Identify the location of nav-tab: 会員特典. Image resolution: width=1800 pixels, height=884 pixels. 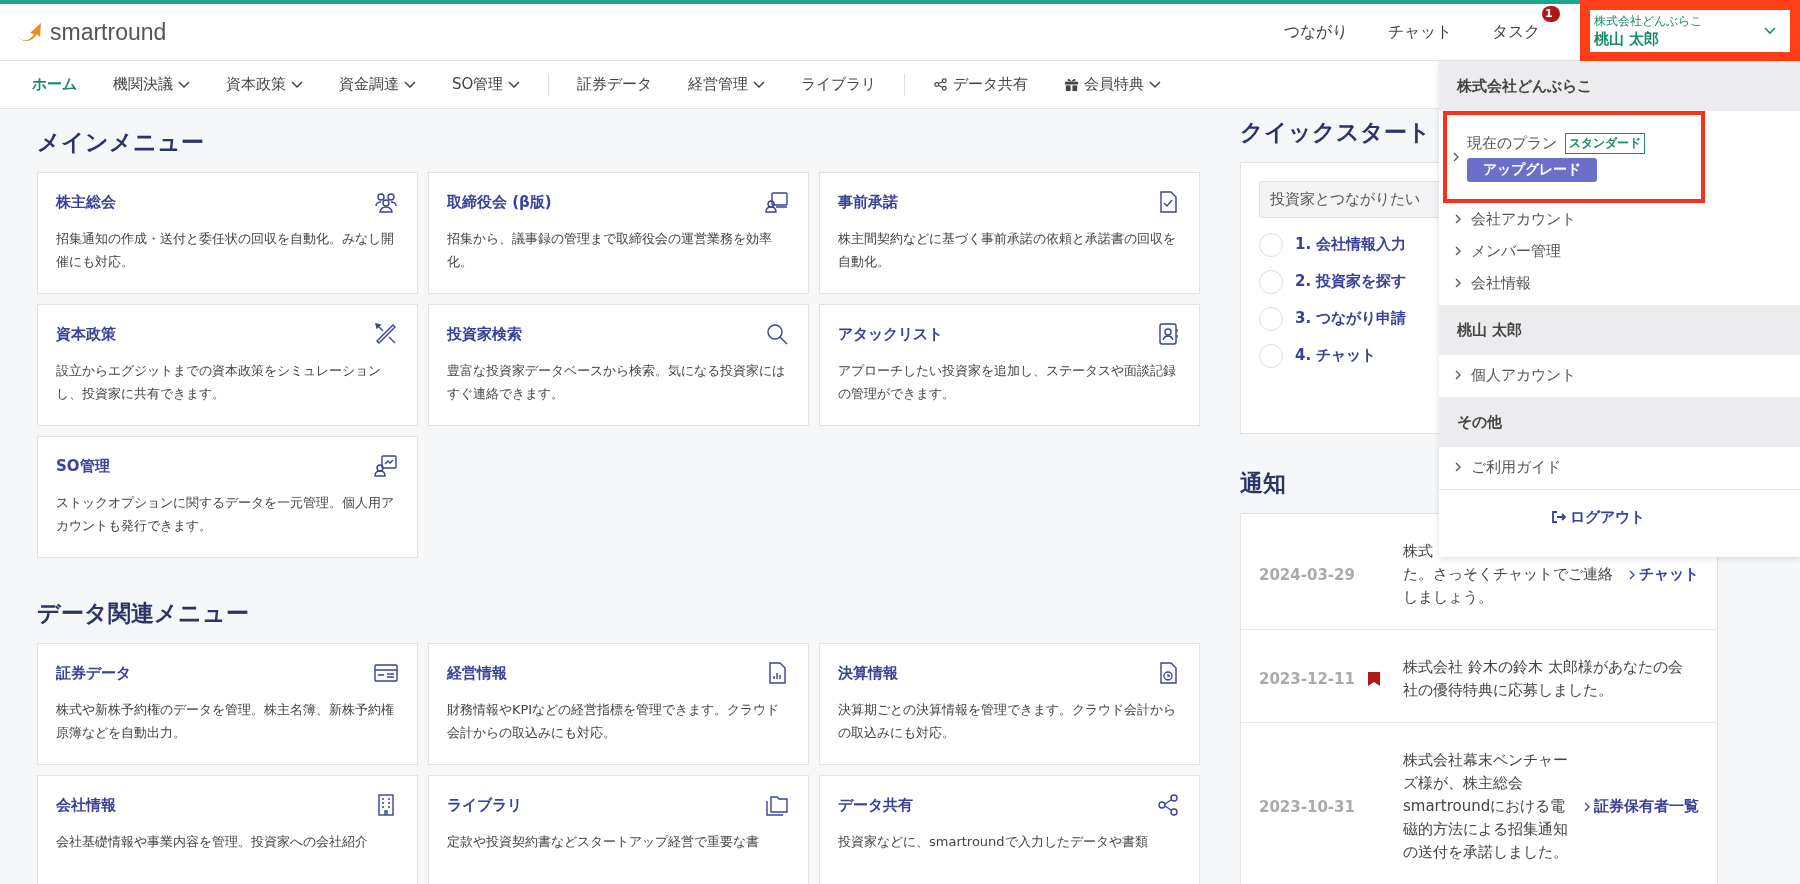
(1113, 84).